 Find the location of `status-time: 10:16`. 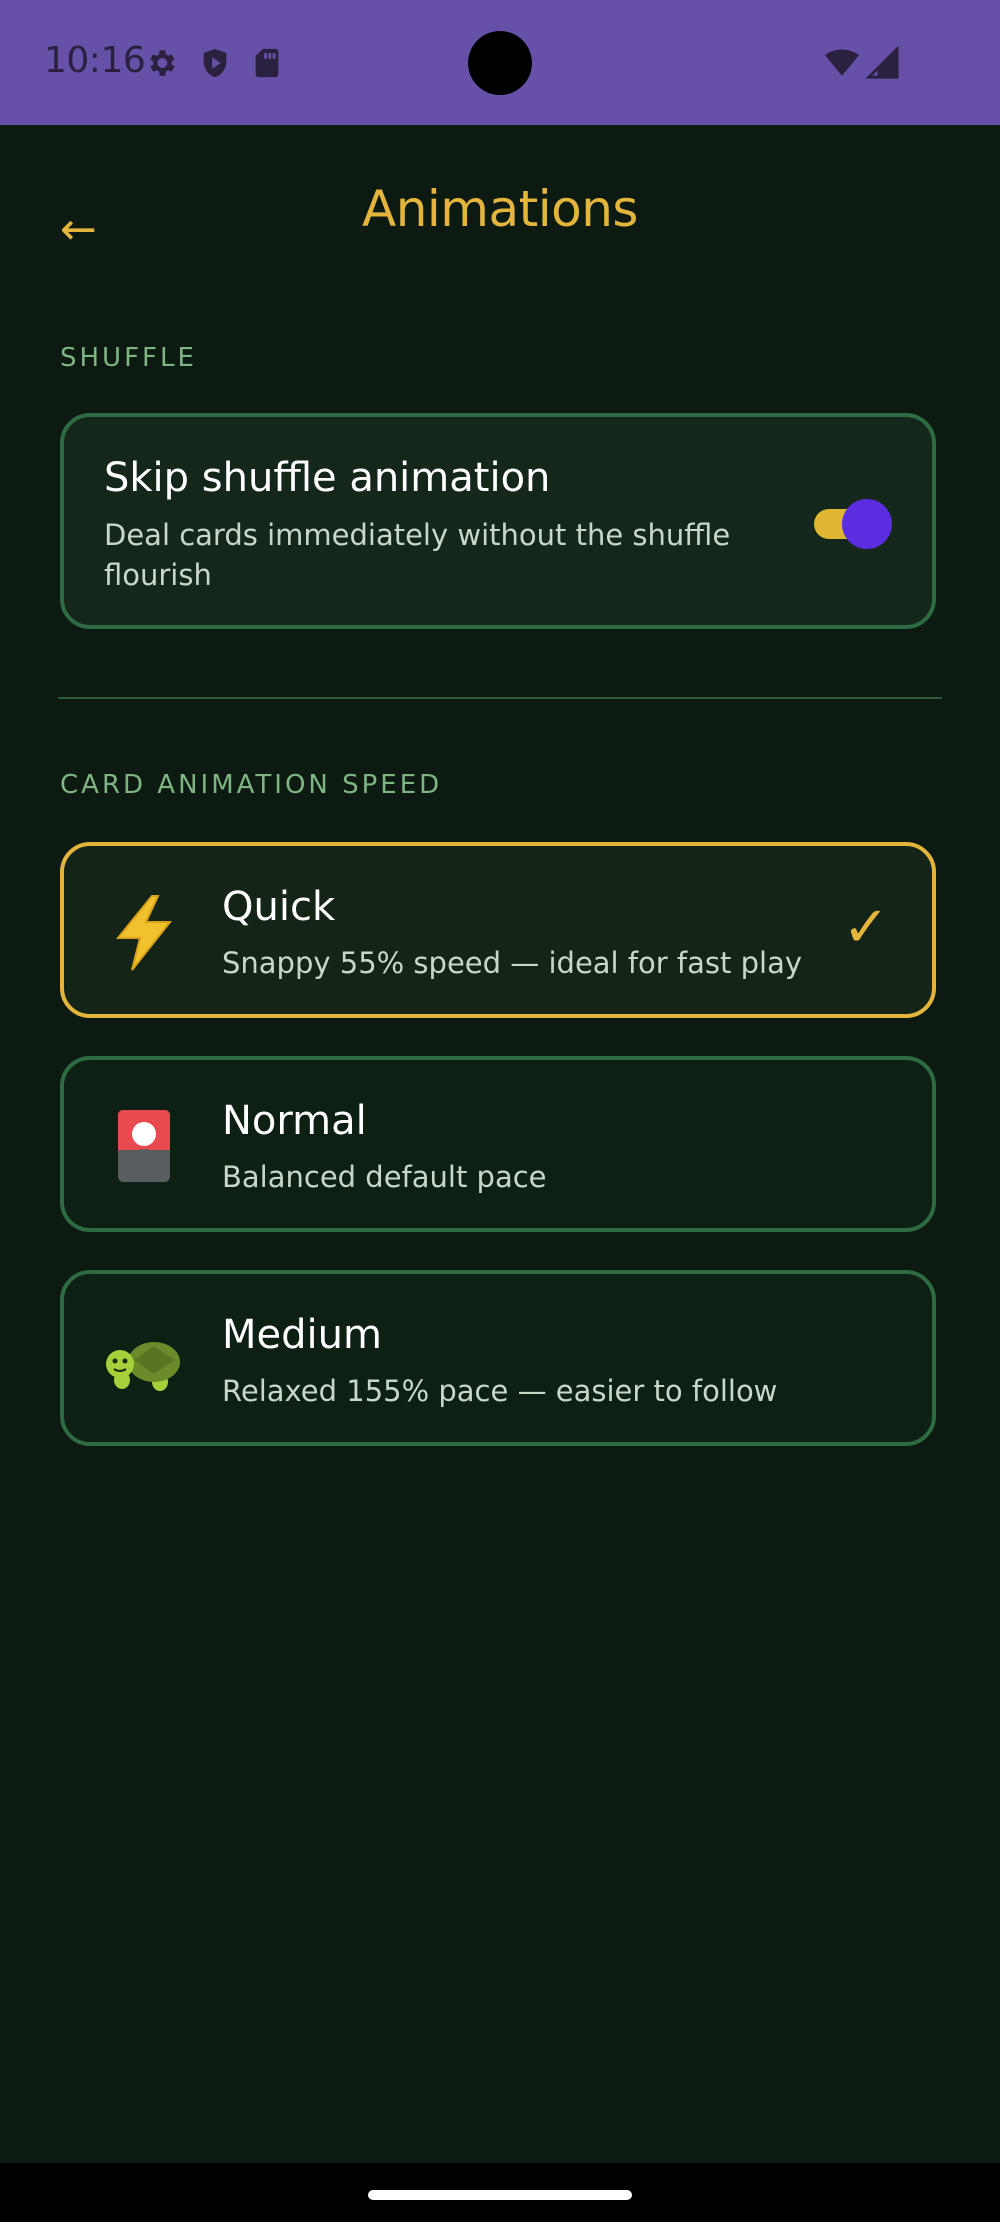

status-time: 10:16 is located at coordinates (95, 60).